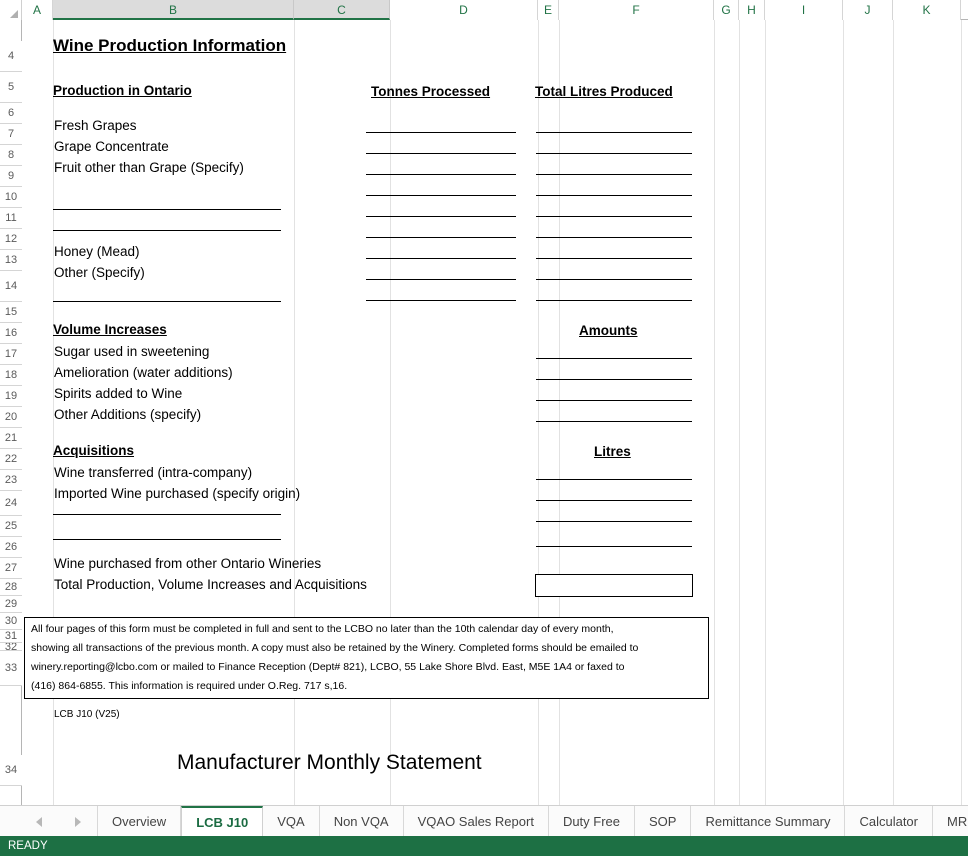 Image resolution: width=968 pixels, height=856 pixels. What do you see at coordinates (11, 260) in the screenshot?
I see `row-header-13: 13` at bounding box center [11, 260].